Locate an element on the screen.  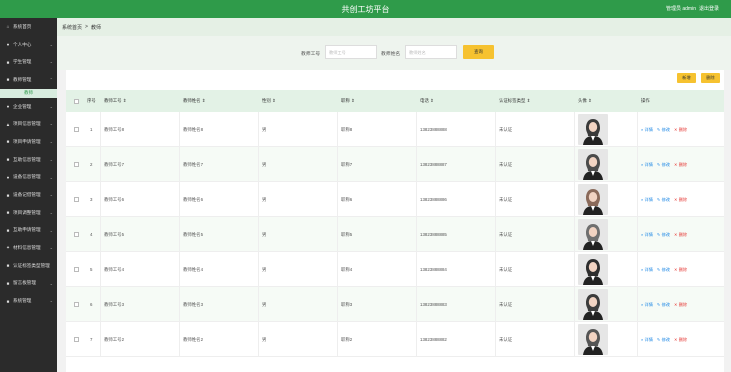
sidebar-item: ● 设备信息管理 ⌄ is located at coordinates (28, 178).